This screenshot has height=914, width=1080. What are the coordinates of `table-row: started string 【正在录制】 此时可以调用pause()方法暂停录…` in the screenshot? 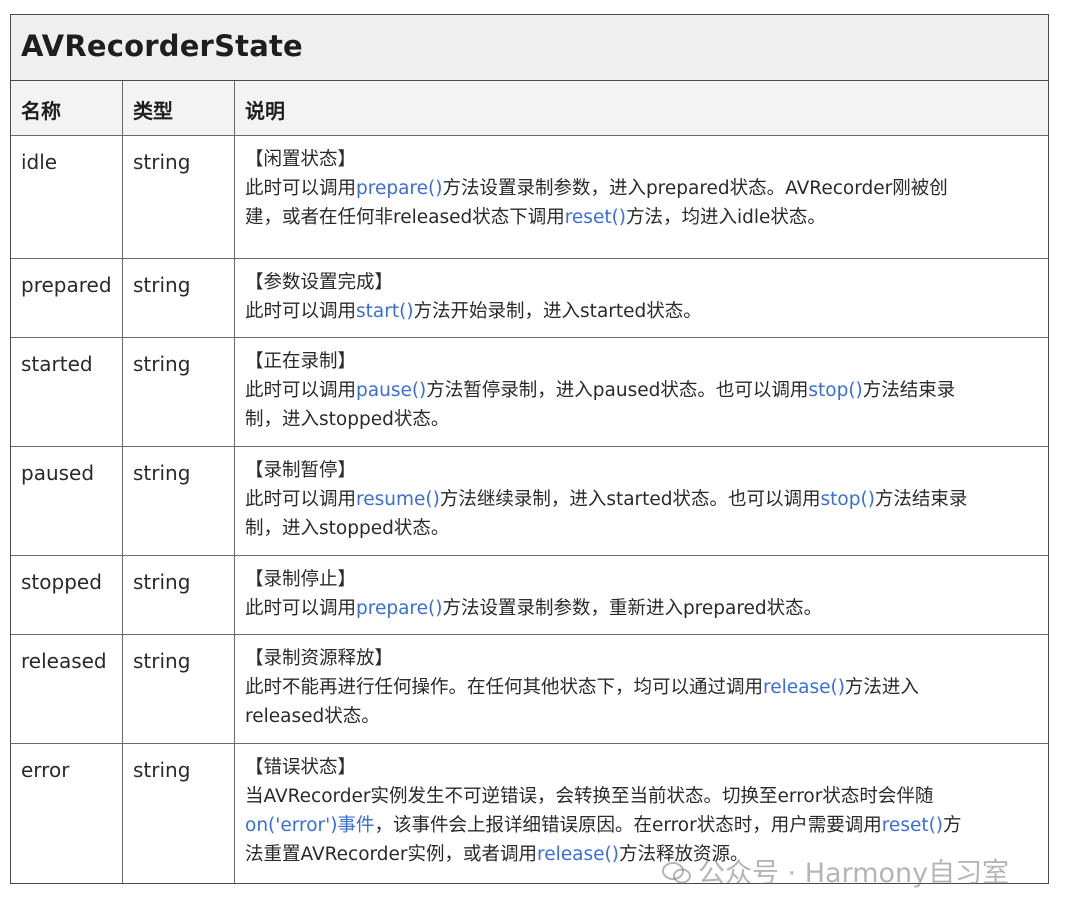 It's located at (529, 392).